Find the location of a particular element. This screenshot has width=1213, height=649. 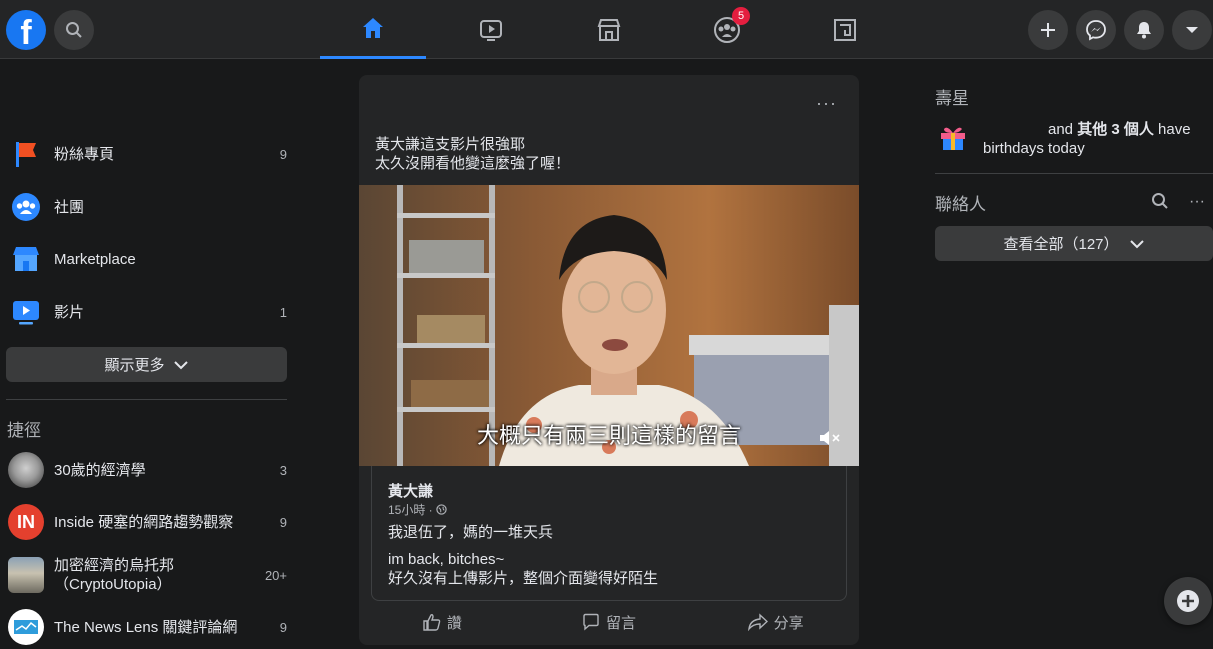

account-menu-button is located at coordinates (1192, 30).